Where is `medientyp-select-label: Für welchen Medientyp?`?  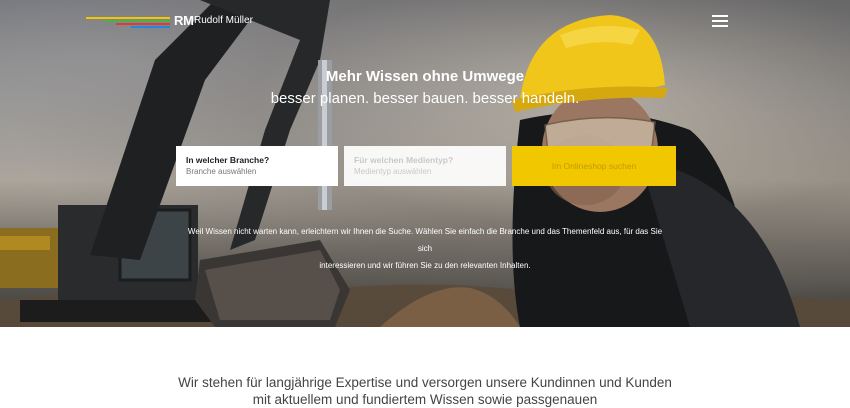
medientyp-select-label: Für welchen Medientyp? is located at coordinates (404, 160).